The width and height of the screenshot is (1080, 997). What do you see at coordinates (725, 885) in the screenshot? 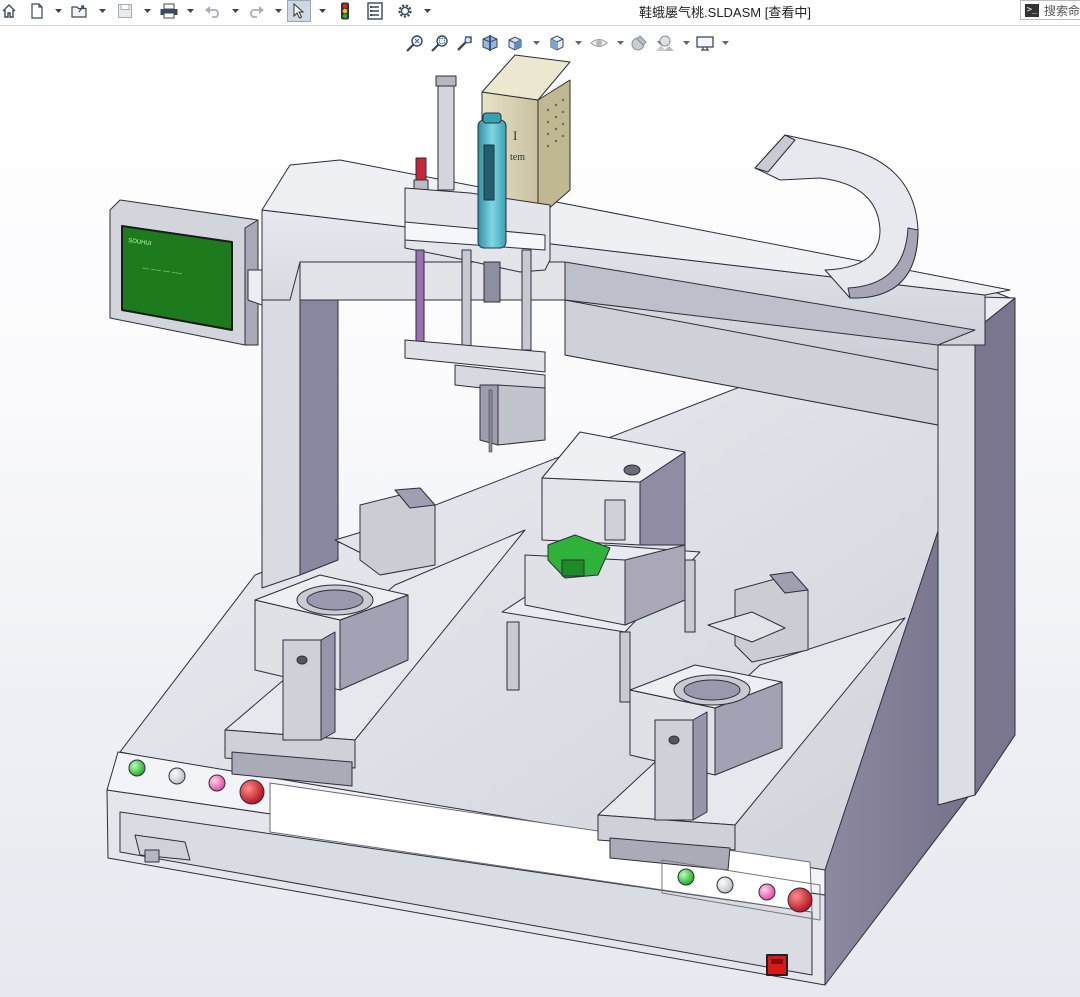
I see `right-button-white` at bounding box center [725, 885].